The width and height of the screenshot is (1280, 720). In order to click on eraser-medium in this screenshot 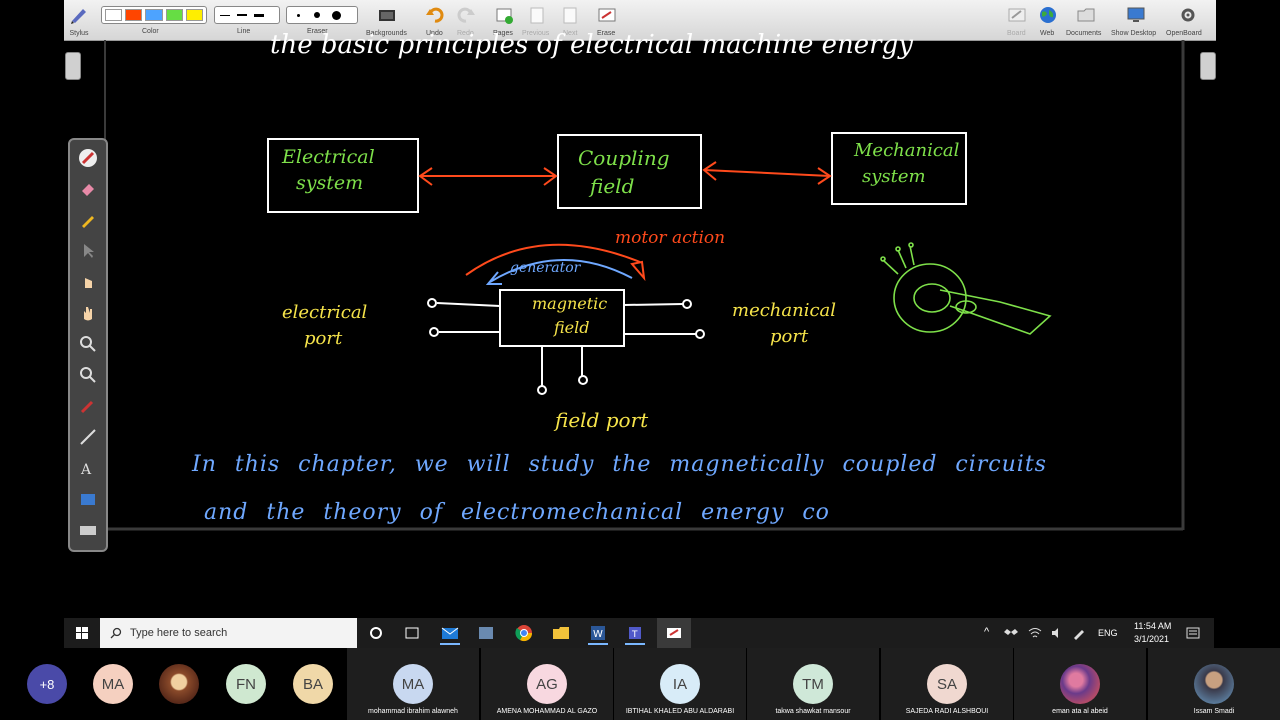, I will do `click(317, 15)`.